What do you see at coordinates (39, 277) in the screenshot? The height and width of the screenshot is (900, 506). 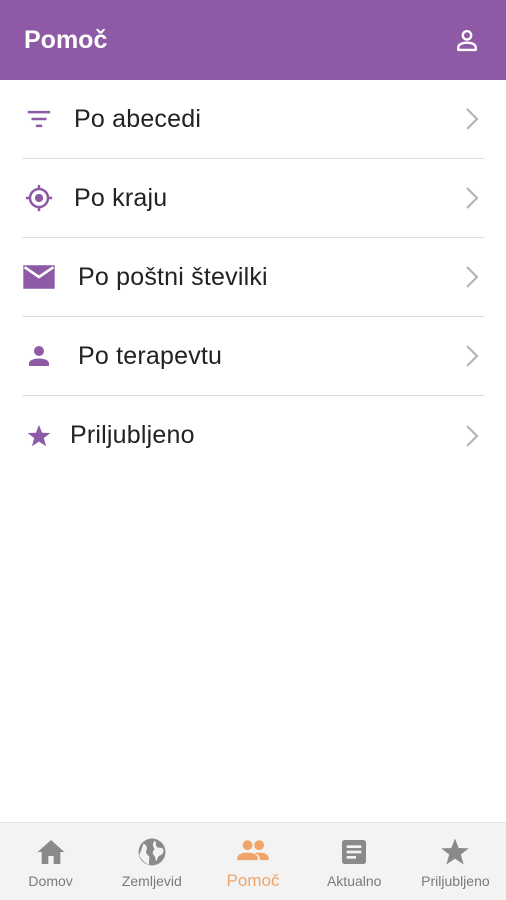 I see `mail-icon` at bounding box center [39, 277].